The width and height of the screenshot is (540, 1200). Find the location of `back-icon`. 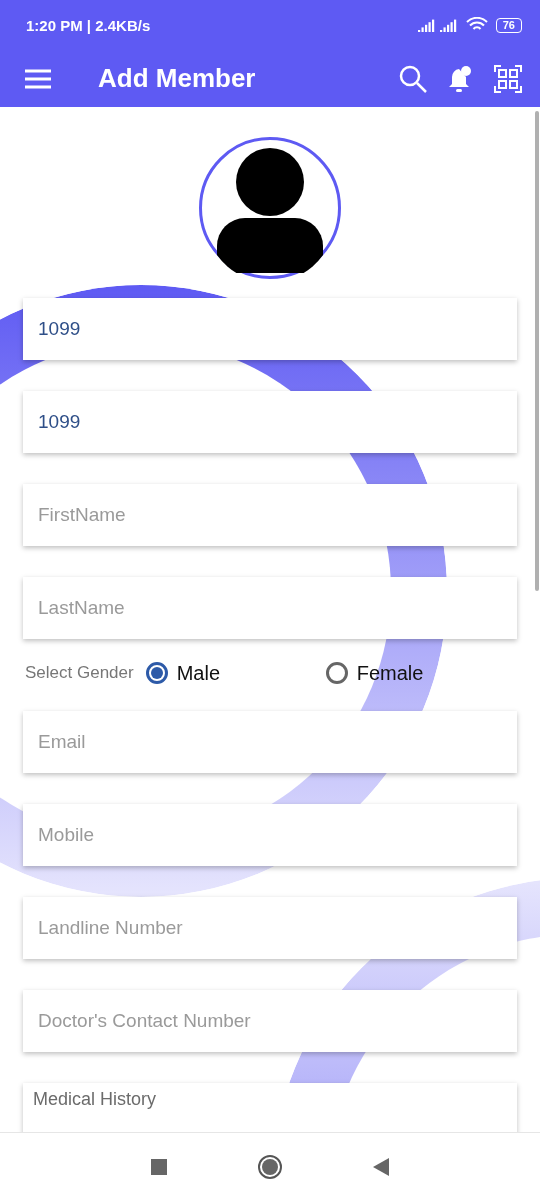

back-icon is located at coordinates (381, 1166).